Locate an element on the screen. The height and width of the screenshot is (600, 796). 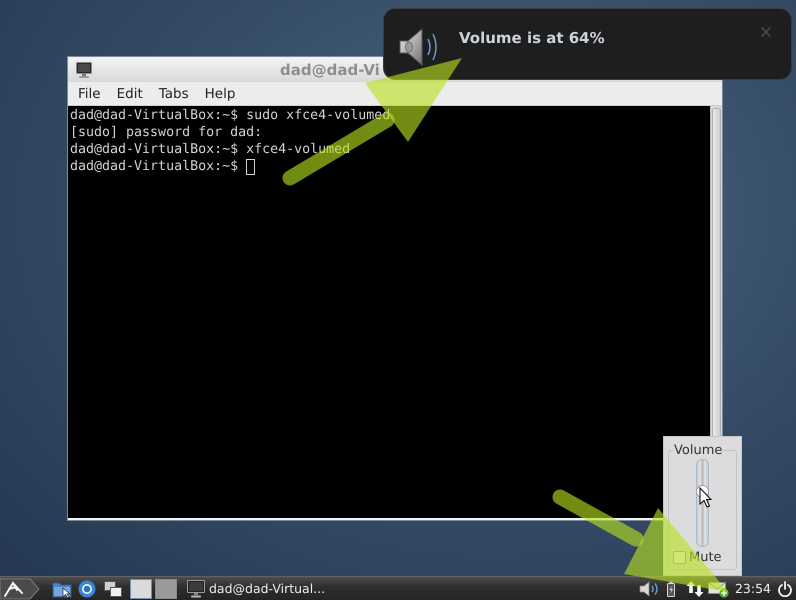
volume-slider-track is located at coordinates (702, 503).